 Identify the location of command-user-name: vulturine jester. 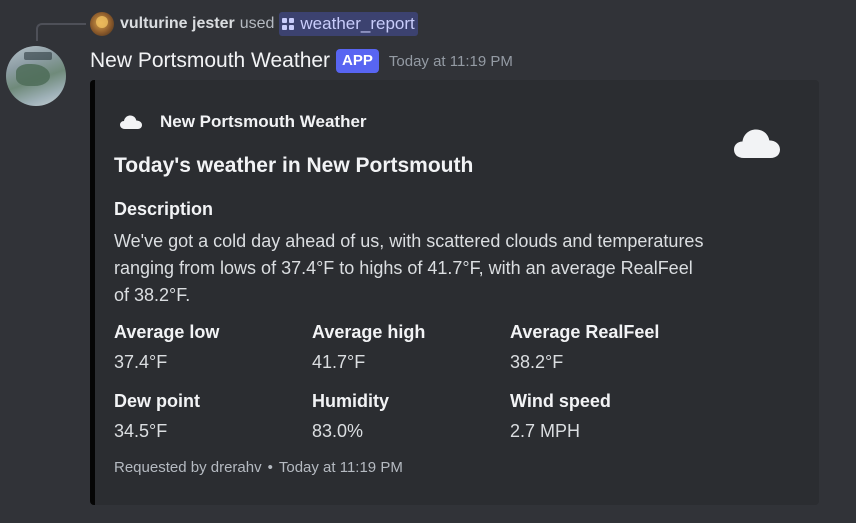
(177, 24).